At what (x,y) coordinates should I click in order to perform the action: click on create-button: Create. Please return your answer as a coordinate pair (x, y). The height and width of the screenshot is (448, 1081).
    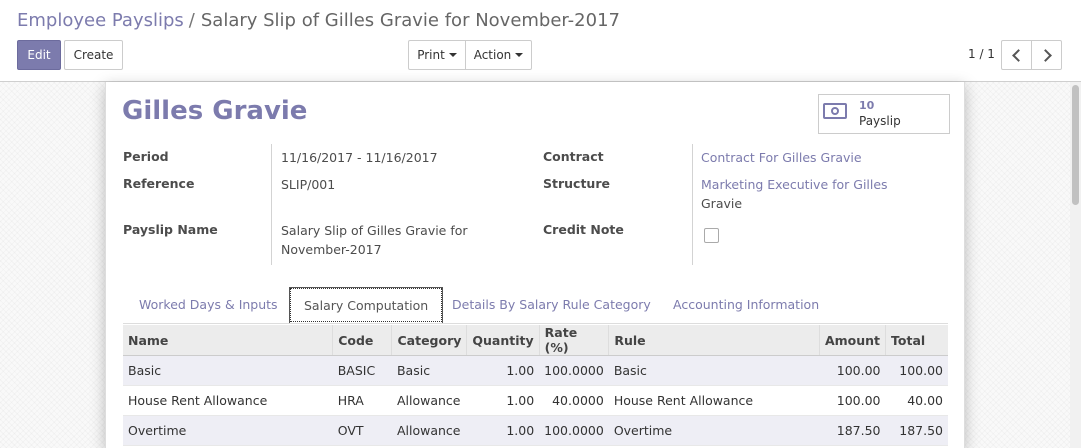
    Looking at the image, I should click on (93, 55).